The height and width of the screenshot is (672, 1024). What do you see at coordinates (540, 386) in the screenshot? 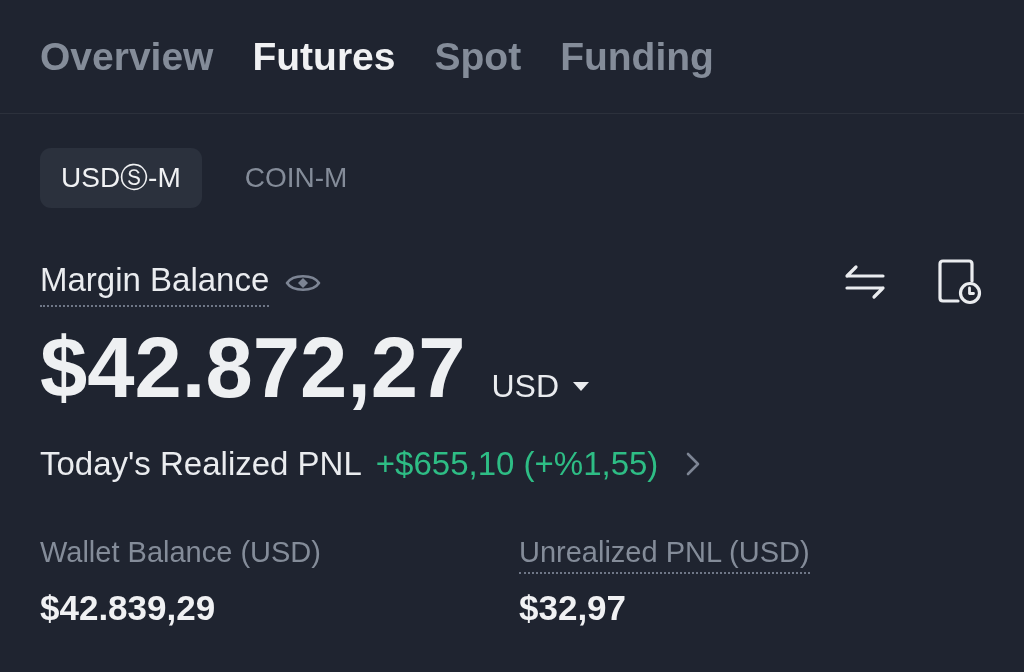
I see `currency-dropdown: USD` at bounding box center [540, 386].